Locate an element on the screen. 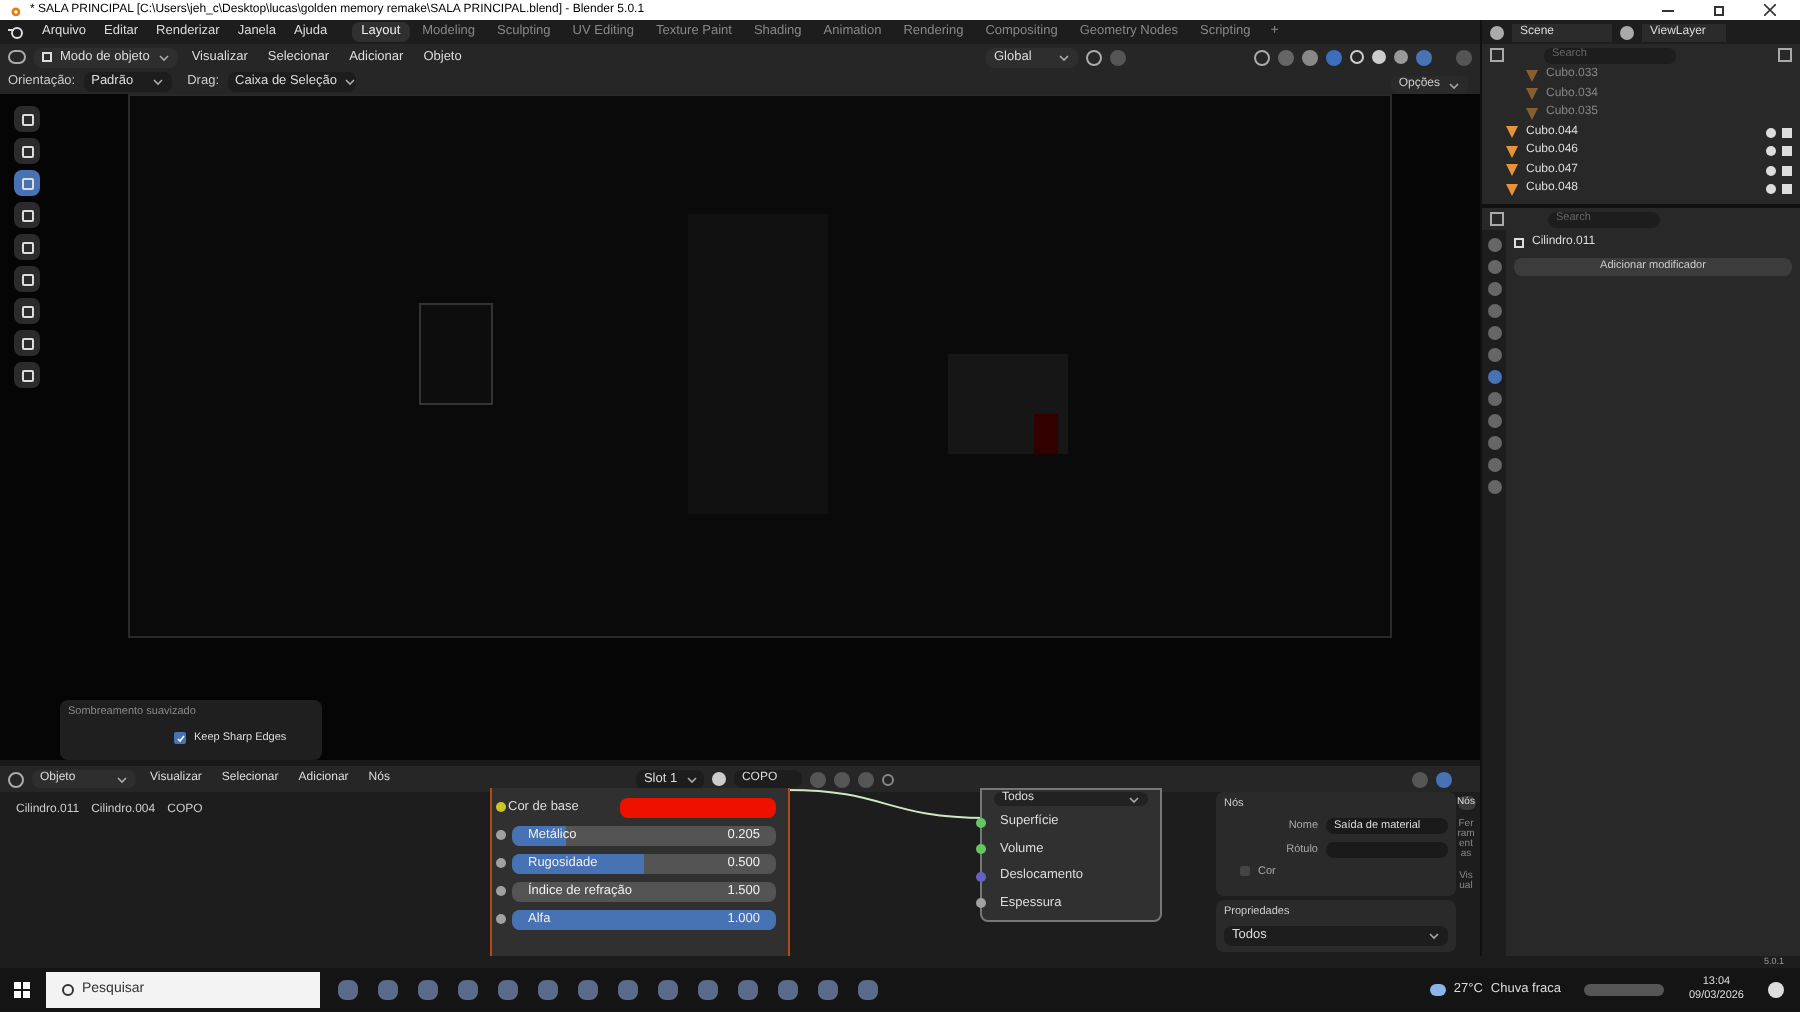 The height and width of the screenshot is (1012, 1800). color-swatch is located at coordinates (698, 807).